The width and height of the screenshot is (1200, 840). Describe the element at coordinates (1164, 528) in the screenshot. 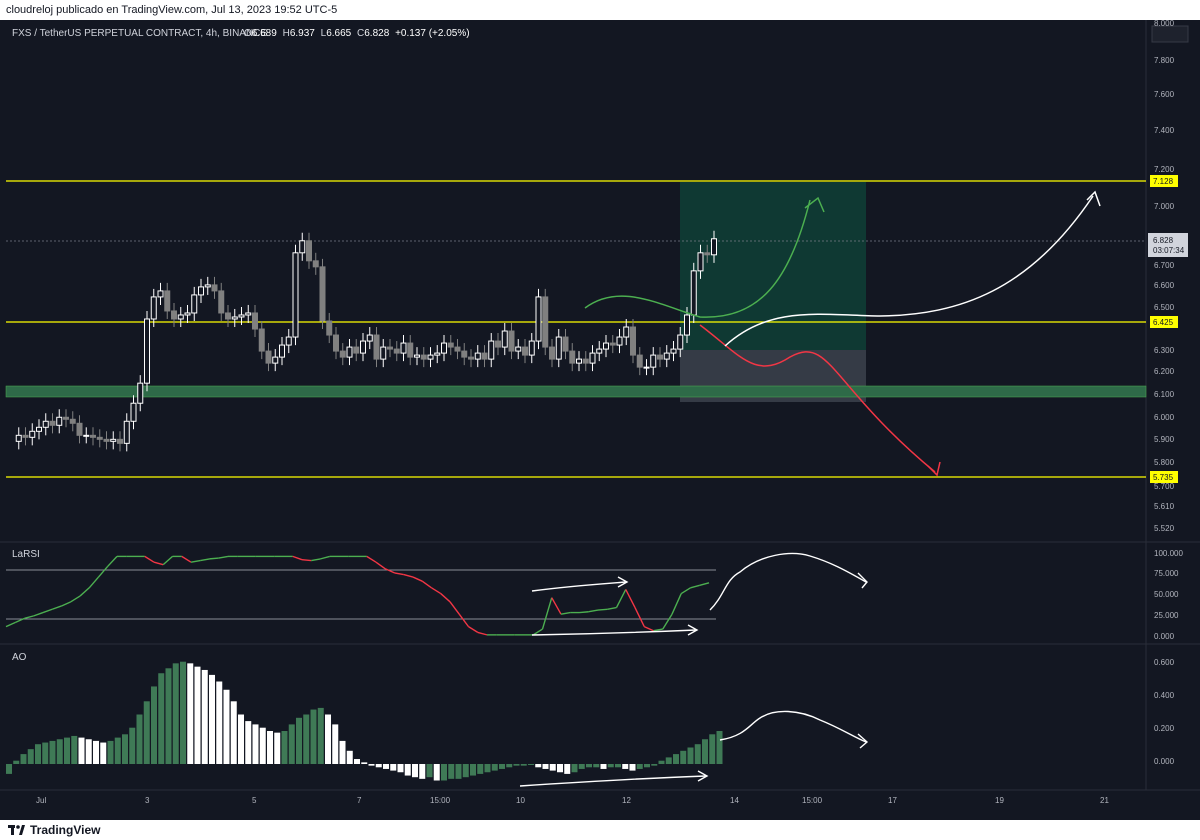

I see `price-tick: 5.520` at that location.